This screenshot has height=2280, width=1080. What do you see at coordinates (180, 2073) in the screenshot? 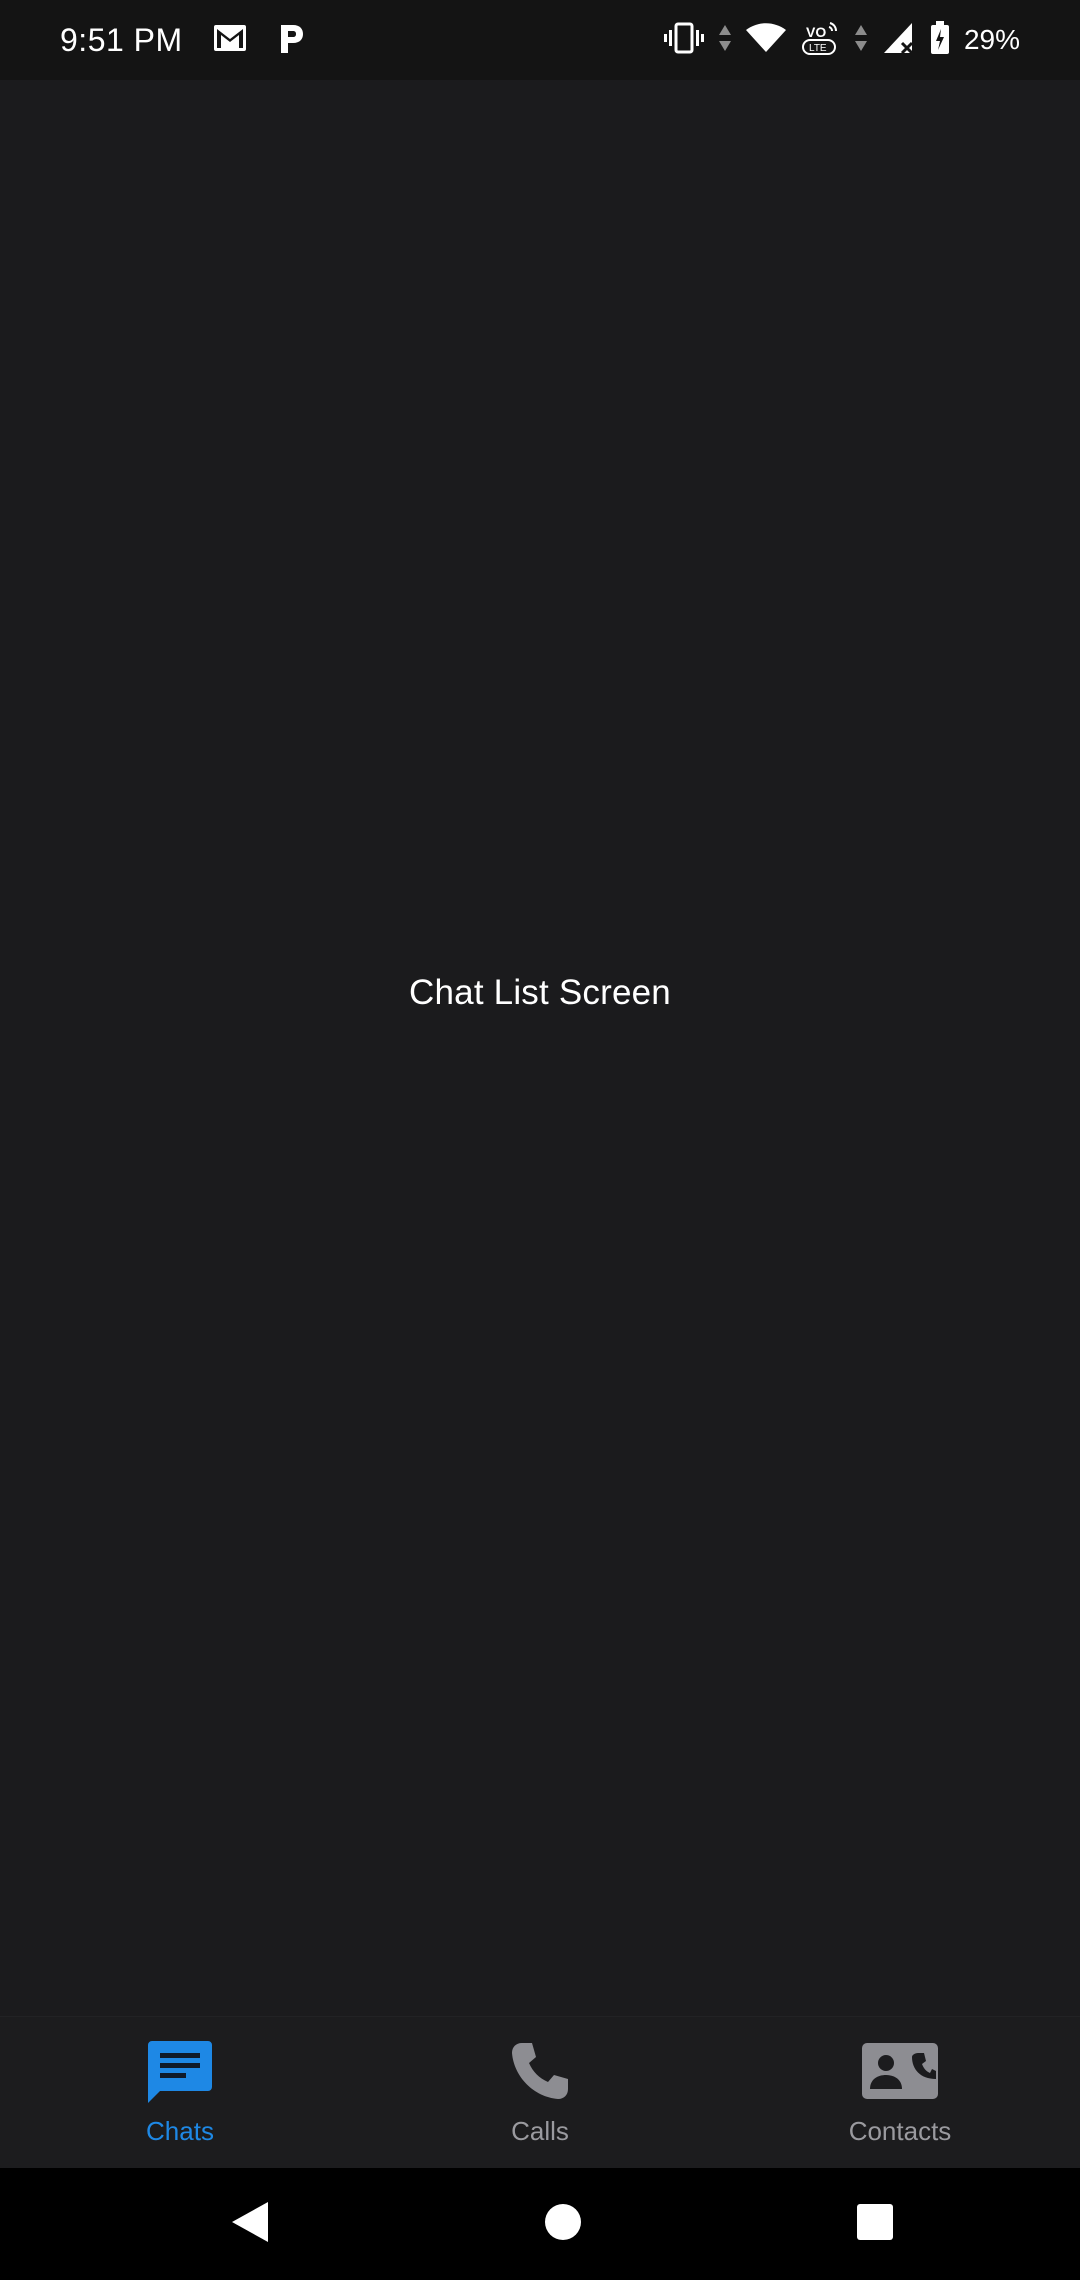
I see `chat-icon` at bounding box center [180, 2073].